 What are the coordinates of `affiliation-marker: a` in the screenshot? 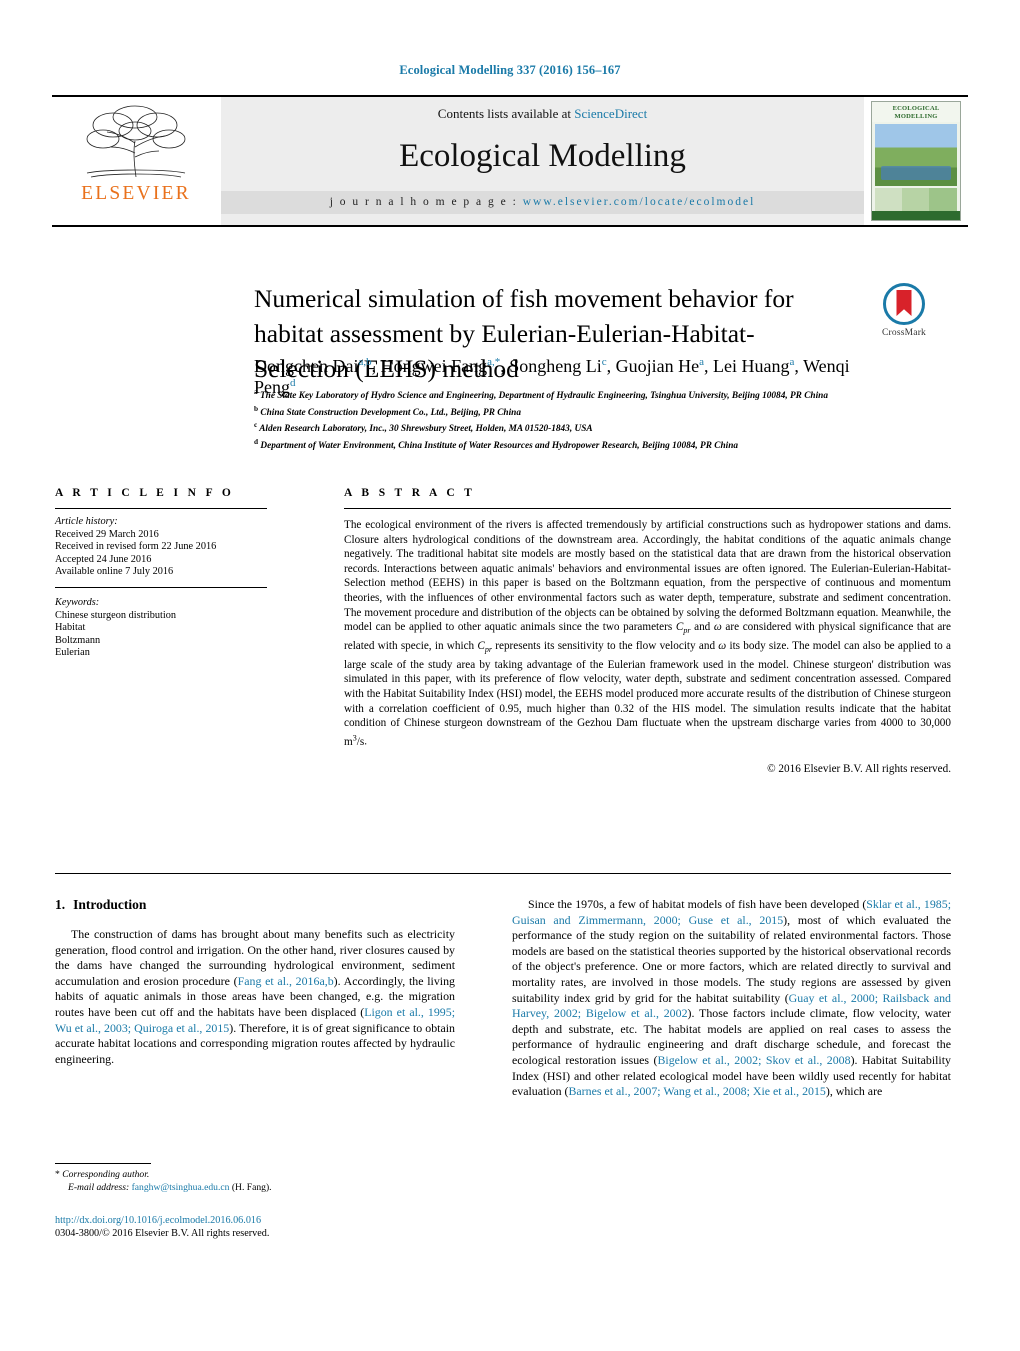 It's located at (256, 391).